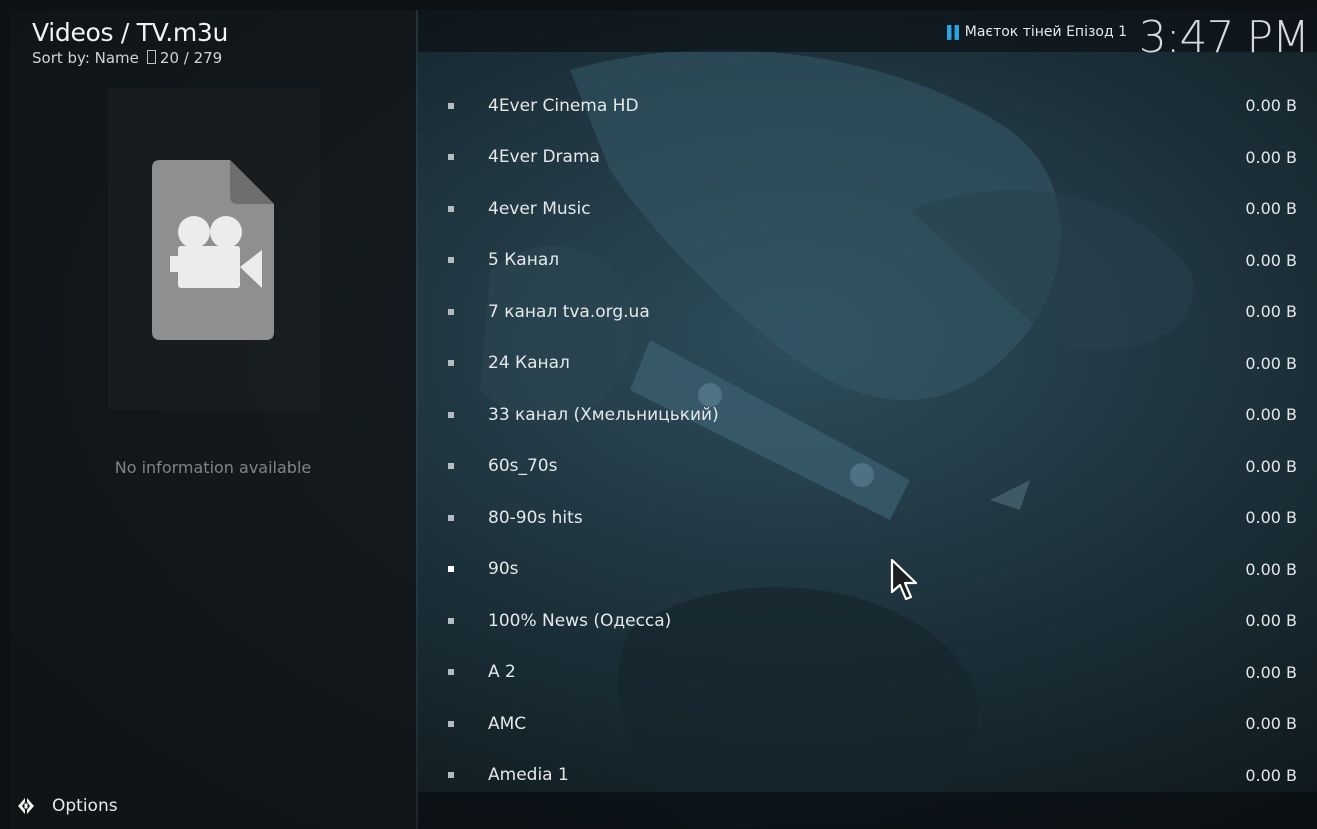 The image size is (1317, 829). I want to click on list-item: 7 канал tva.org.ua 0.00 B, so click(867, 312).